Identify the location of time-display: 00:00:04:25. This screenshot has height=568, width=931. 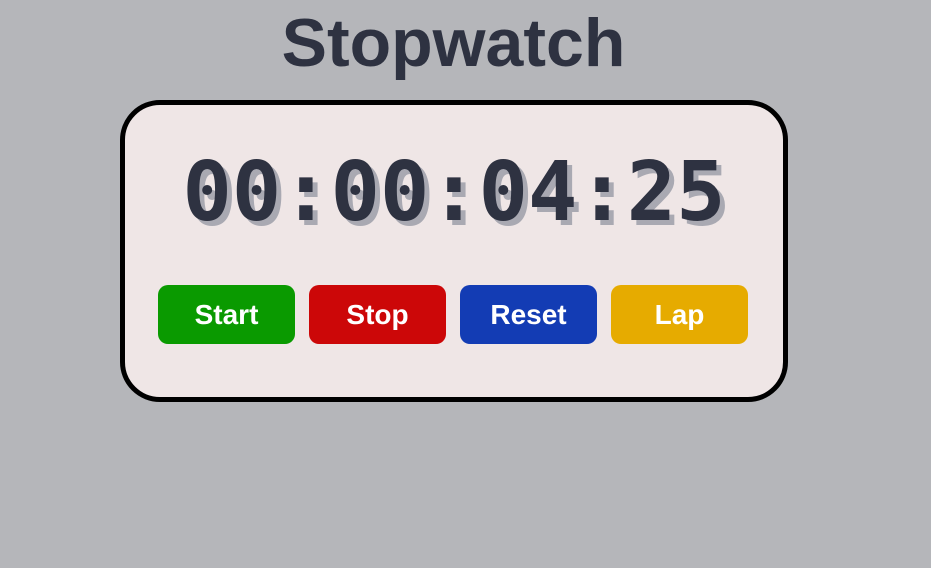
(454, 192).